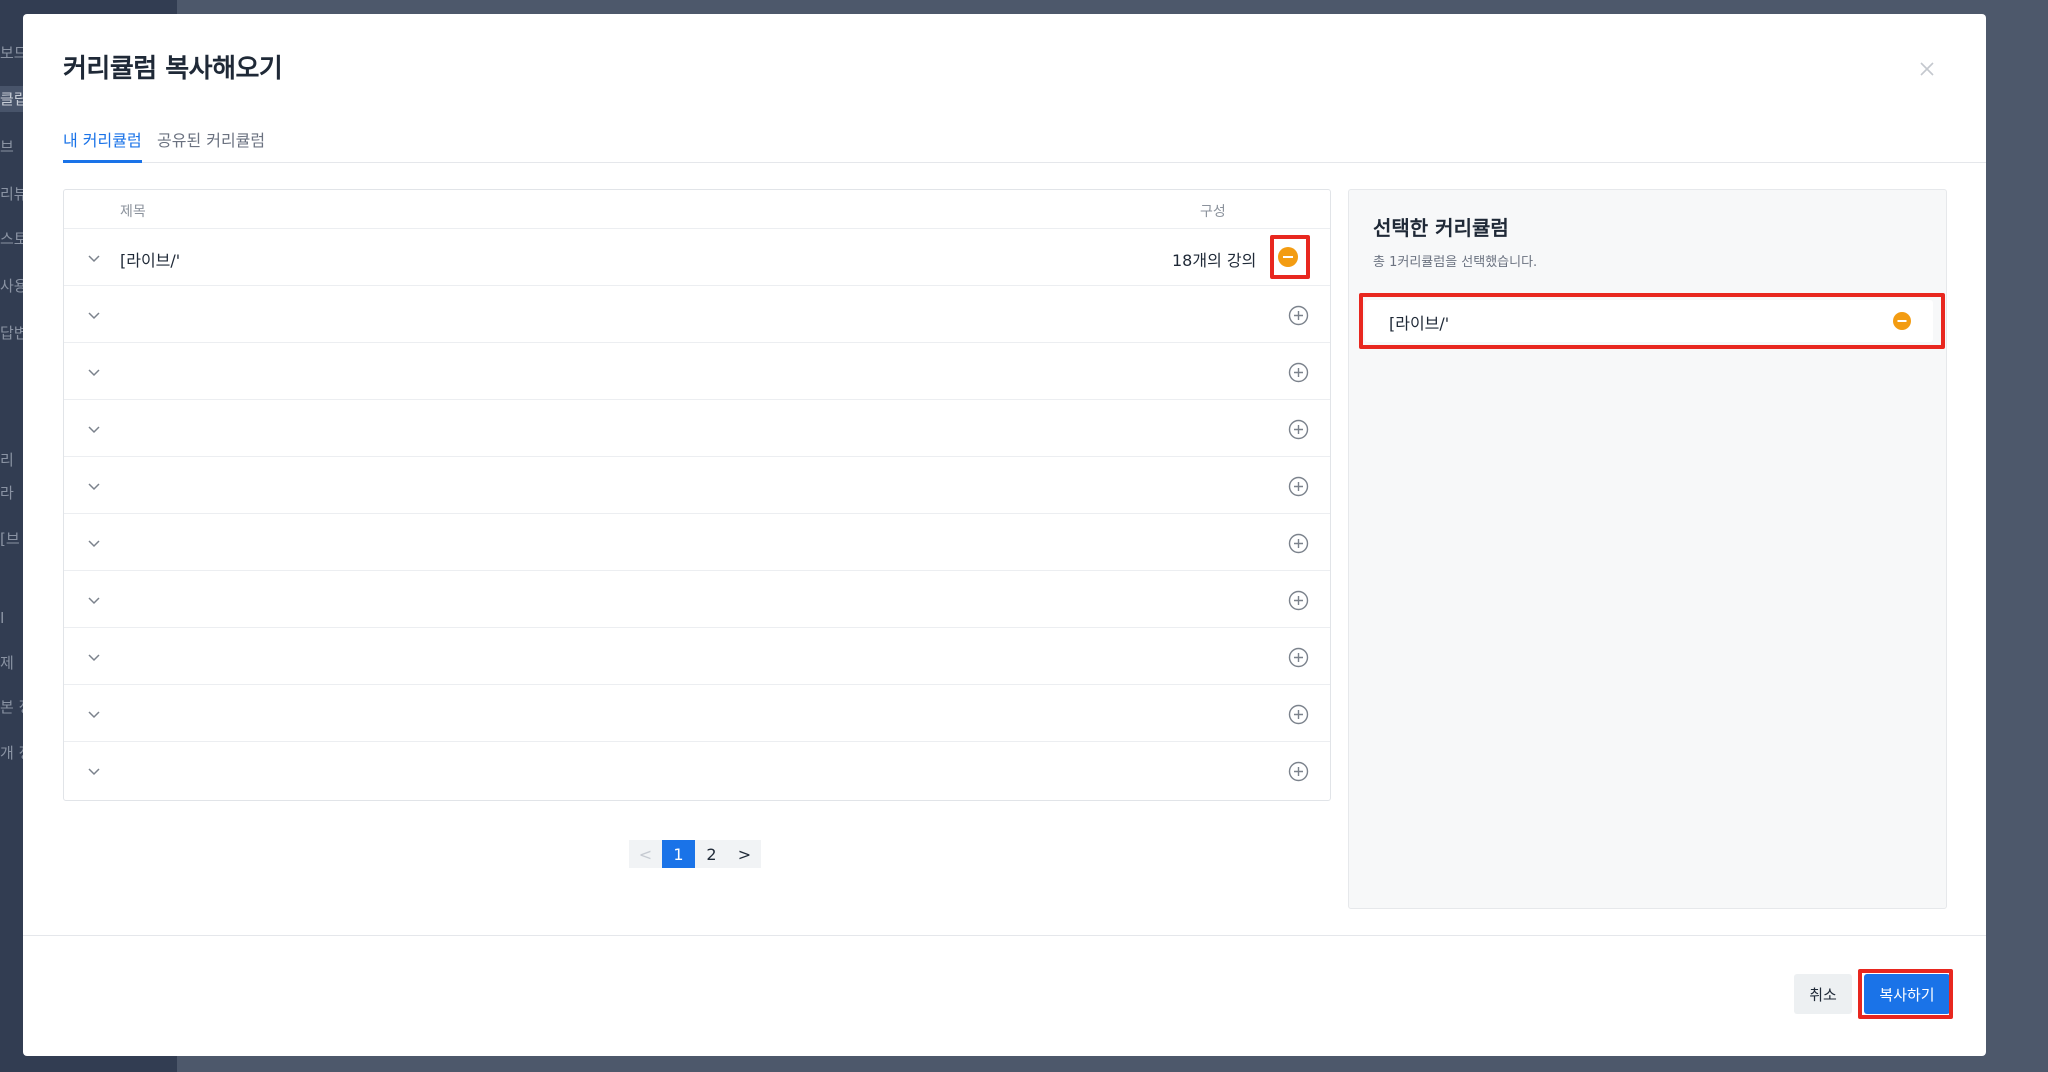 Image resolution: width=2048 pixels, height=1072 pixels. I want to click on tab-shared-curriculum: 공유된 커리큘럼, so click(211, 145).